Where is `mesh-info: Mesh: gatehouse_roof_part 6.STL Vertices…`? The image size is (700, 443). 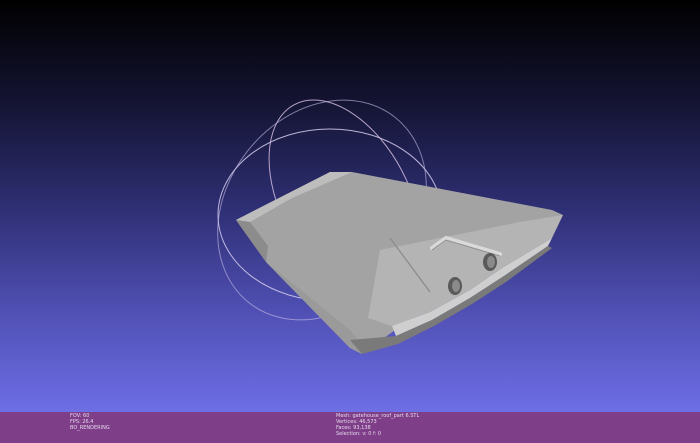 mesh-info: Mesh: gatehouse_roof_part 6.STL Vertices… is located at coordinates (377, 425).